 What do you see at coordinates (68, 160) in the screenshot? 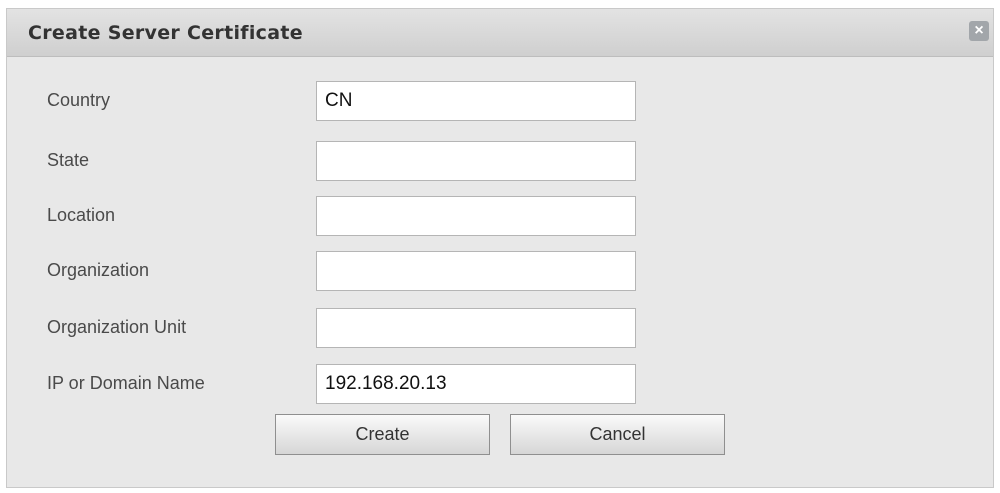
I see `state-label: State` at bounding box center [68, 160].